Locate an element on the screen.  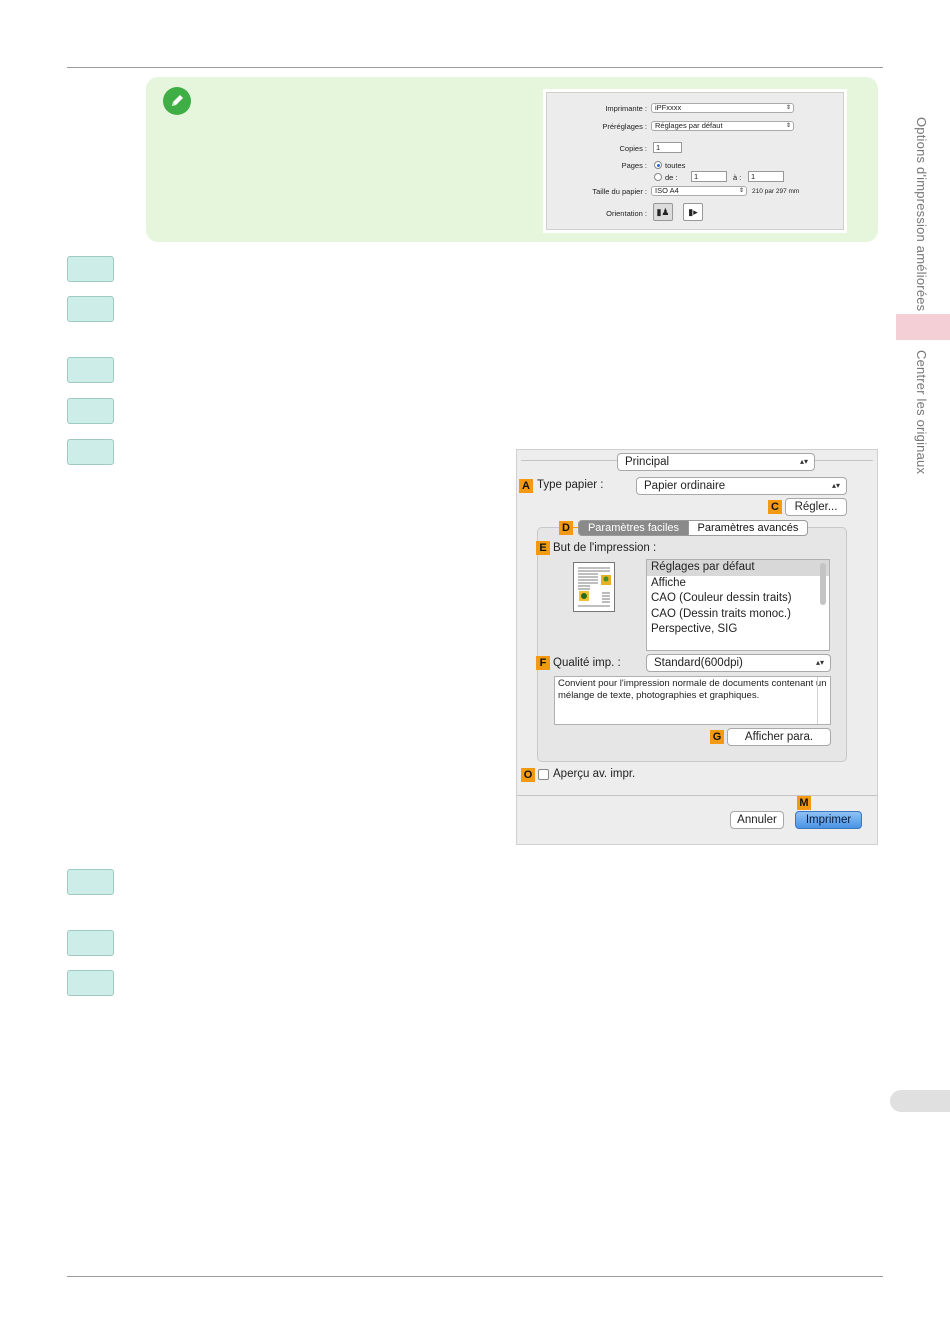
document-thumbnail-icon is located at coordinates (594, 587).